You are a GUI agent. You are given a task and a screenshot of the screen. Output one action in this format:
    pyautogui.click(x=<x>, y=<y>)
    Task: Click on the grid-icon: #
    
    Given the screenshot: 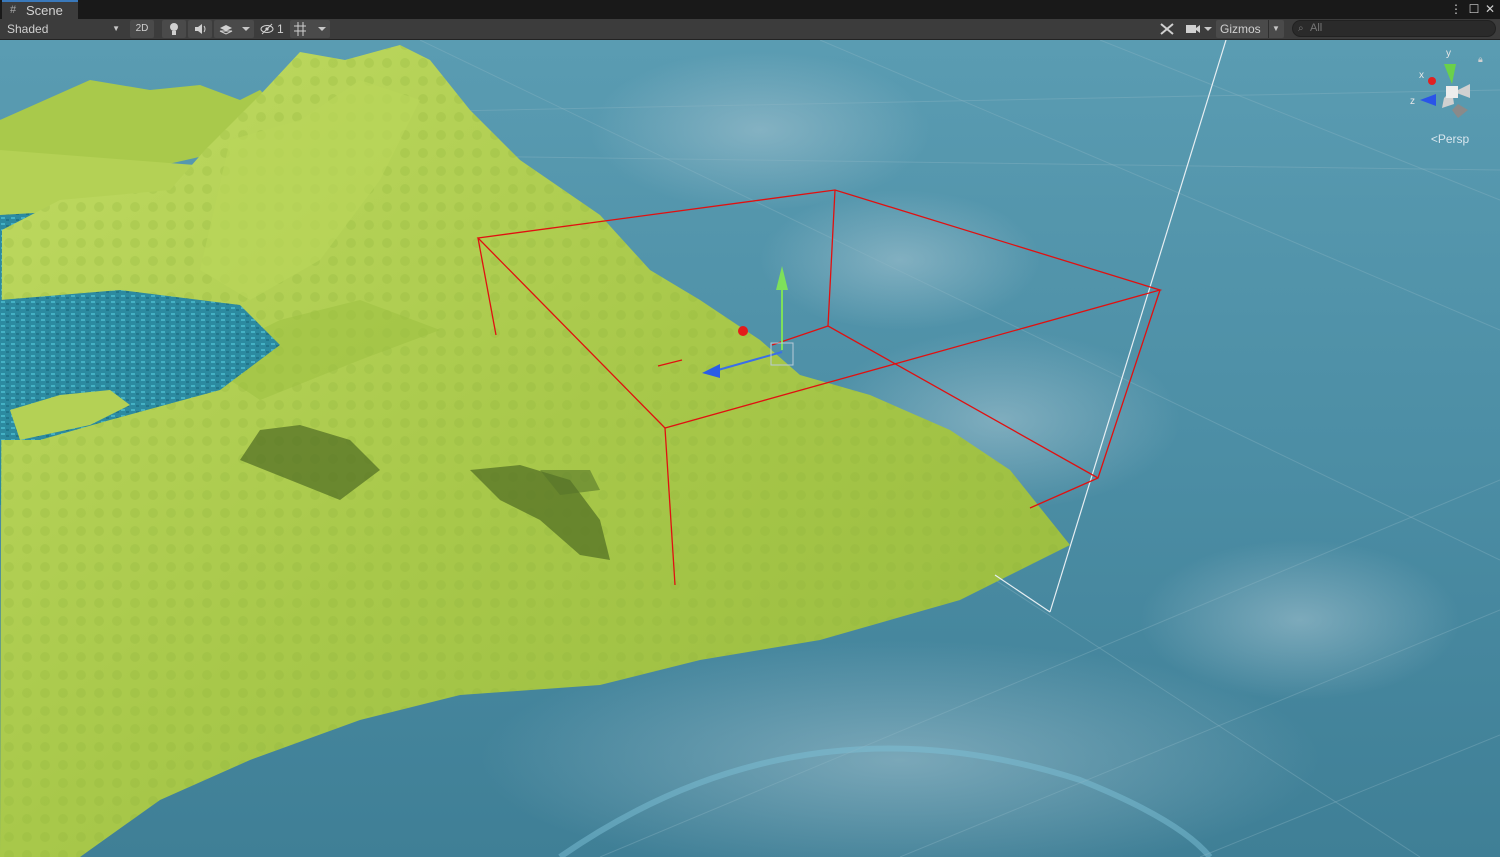 What is the action you would take?
    pyautogui.click(x=13, y=10)
    